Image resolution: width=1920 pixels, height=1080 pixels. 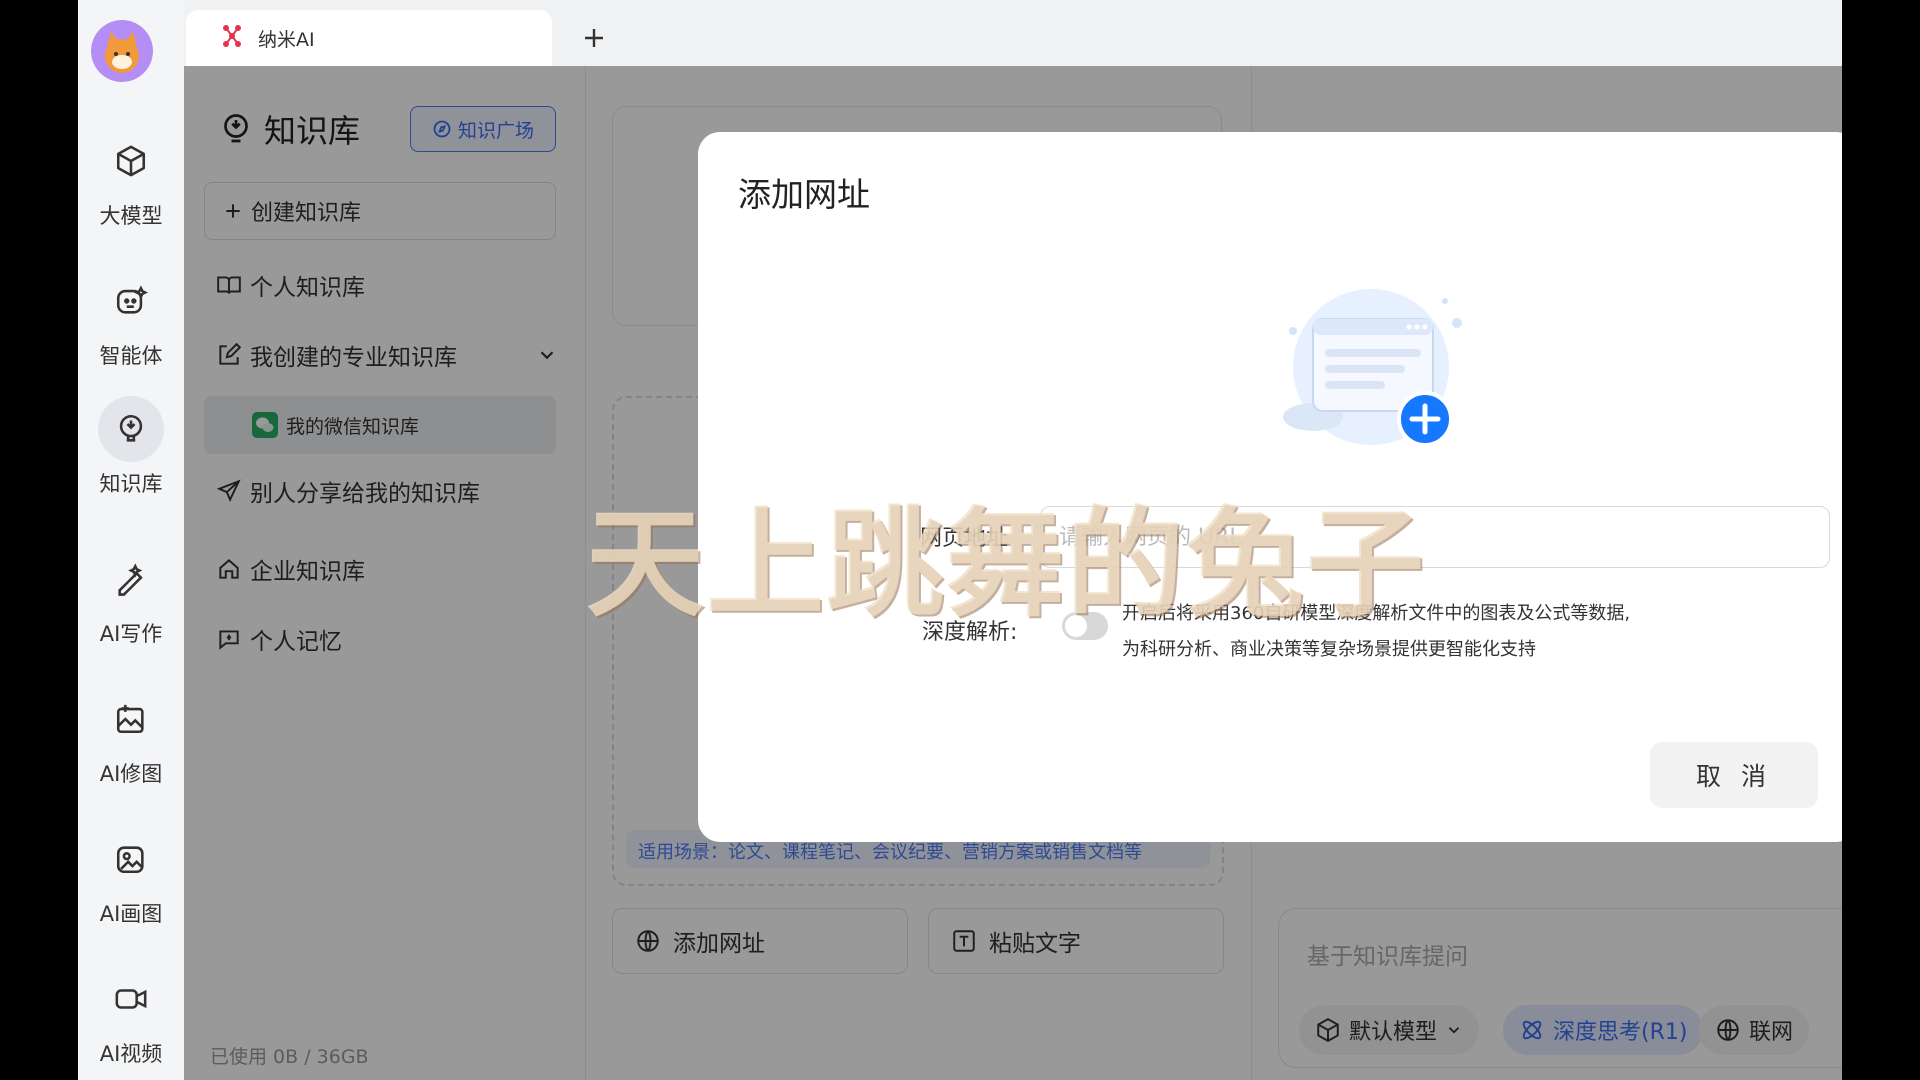 What do you see at coordinates (131, 216) in the screenshot?
I see `rail-label: 大模型` at bounding box center [131, 216].